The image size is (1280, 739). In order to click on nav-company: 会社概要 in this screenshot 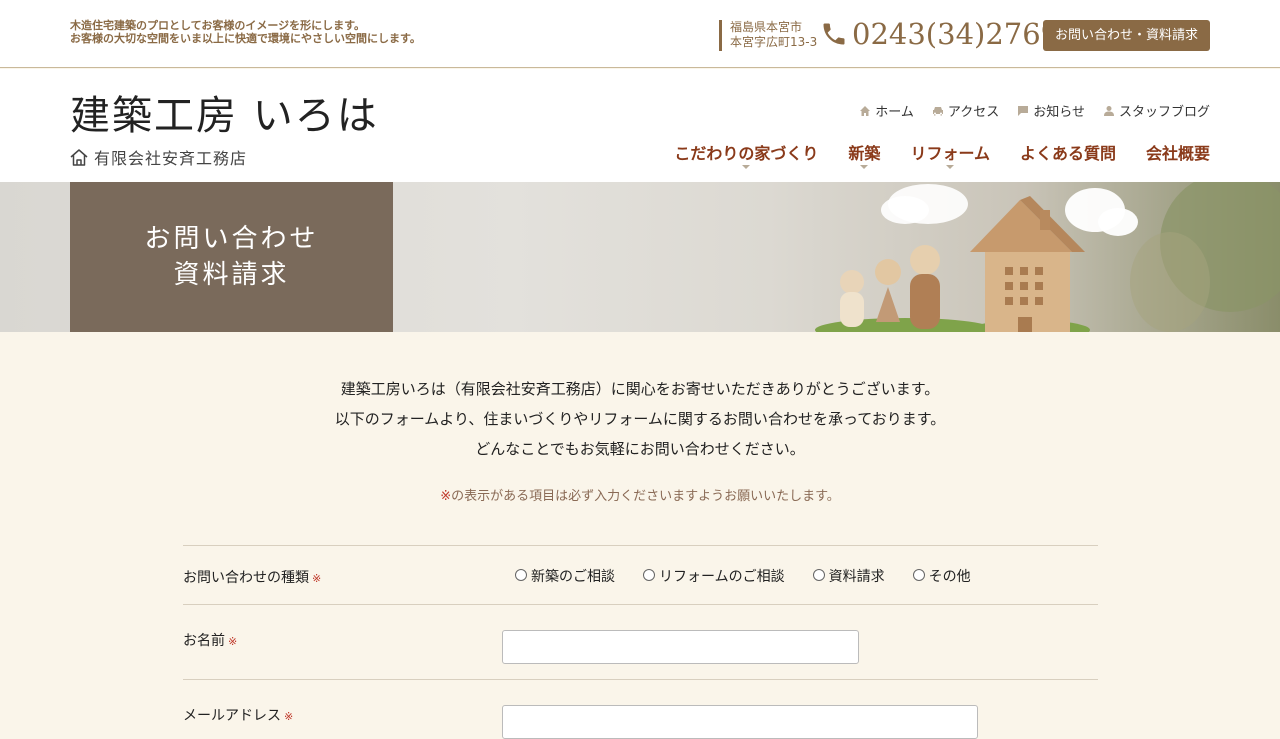, I will do `click(1178, 152)`.